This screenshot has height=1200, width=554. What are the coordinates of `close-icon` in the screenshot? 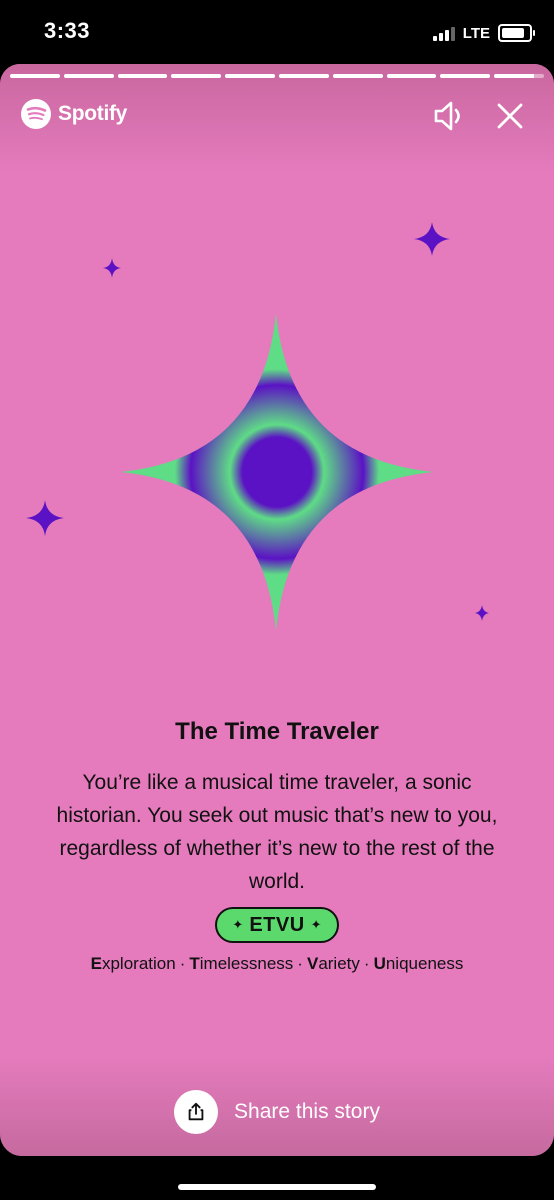 It's located at (510, 116).